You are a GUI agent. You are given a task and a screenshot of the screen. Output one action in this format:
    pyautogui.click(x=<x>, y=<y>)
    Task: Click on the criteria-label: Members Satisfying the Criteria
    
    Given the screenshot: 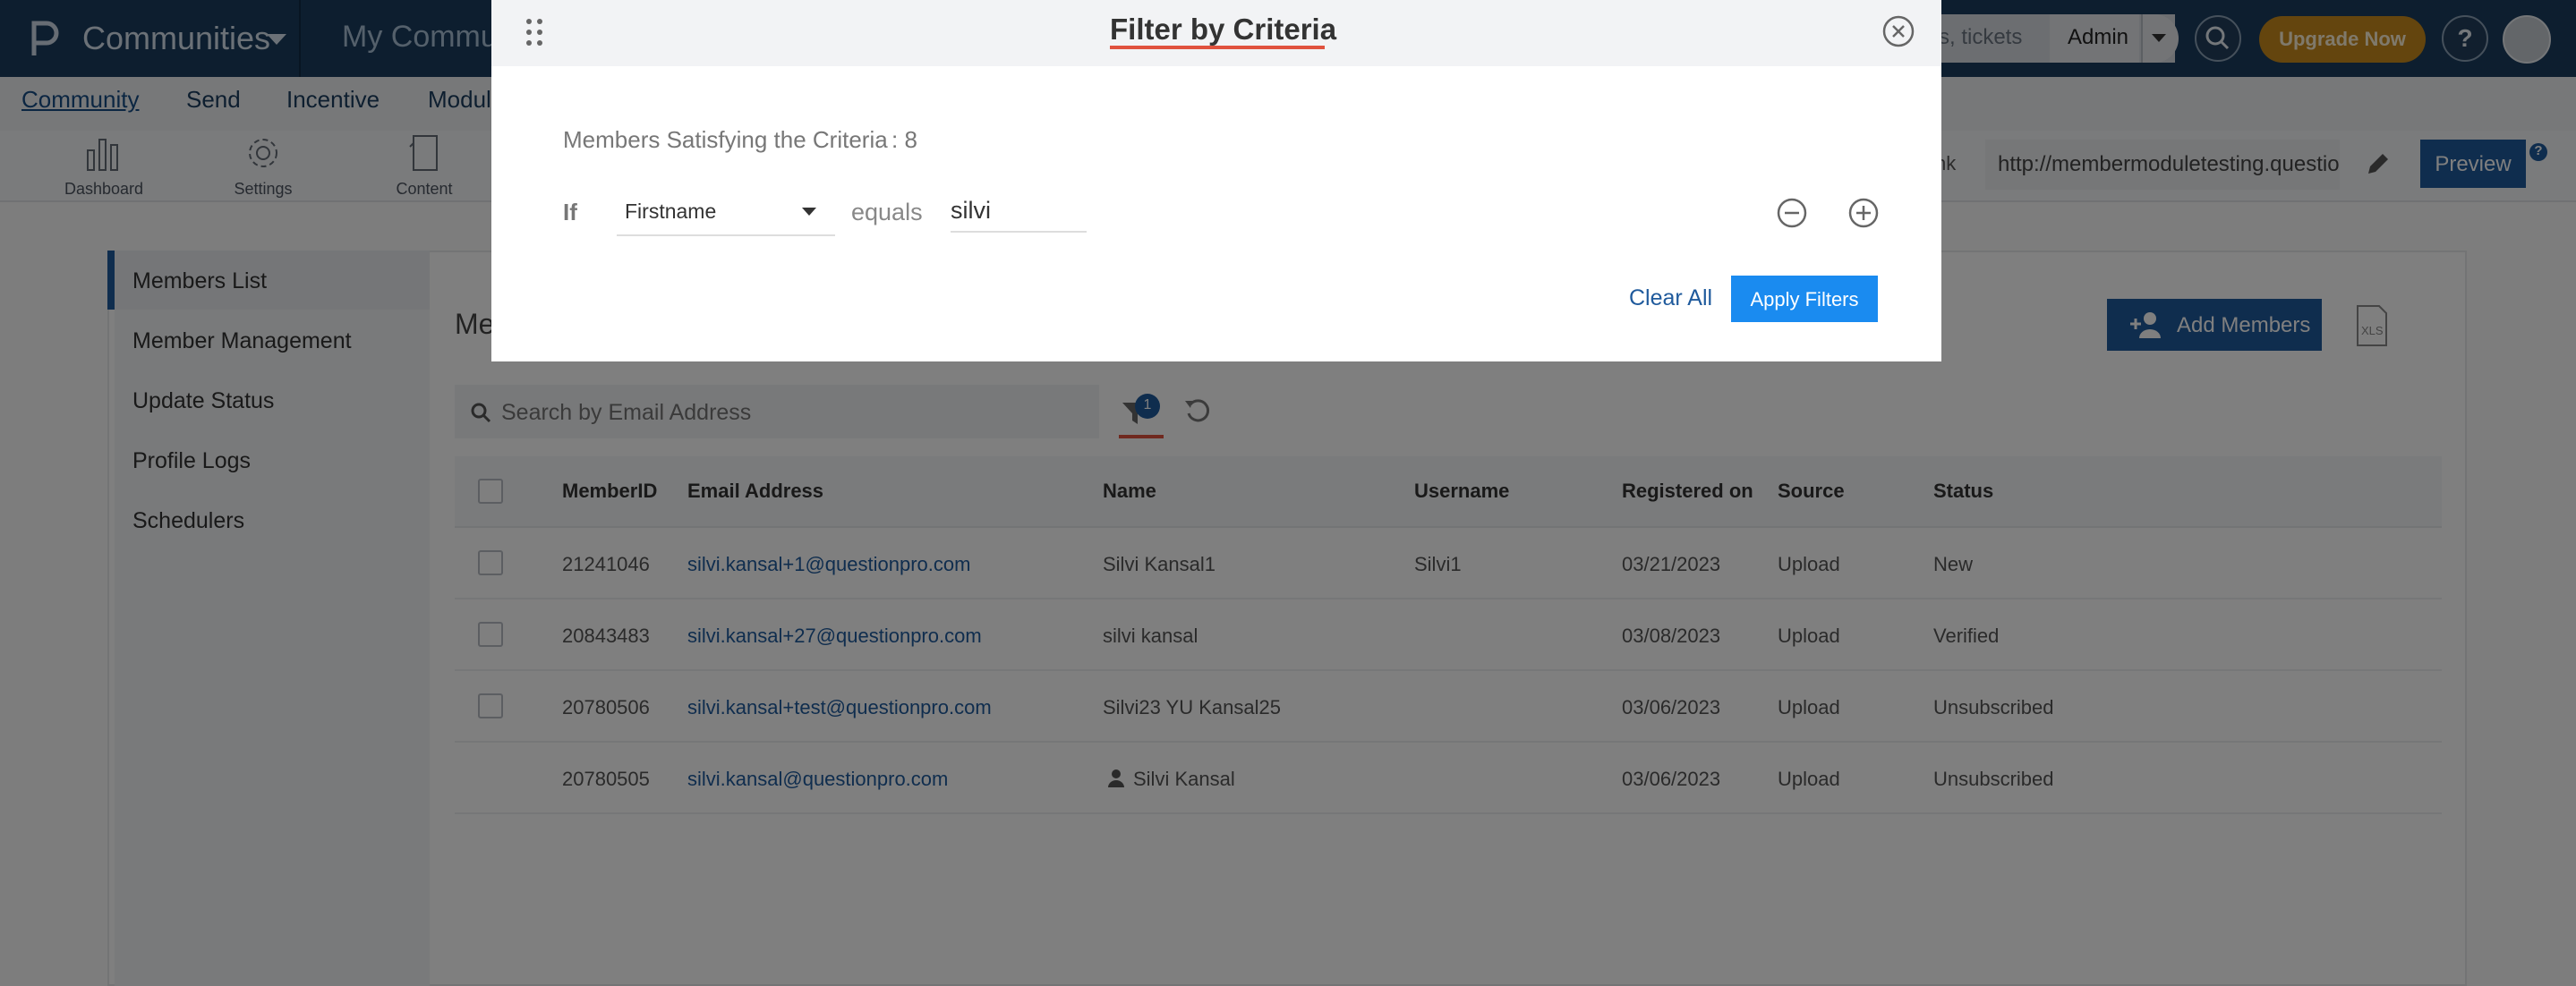 What is the action you would take?
    pyautogui.click(x=725, y=139)
    